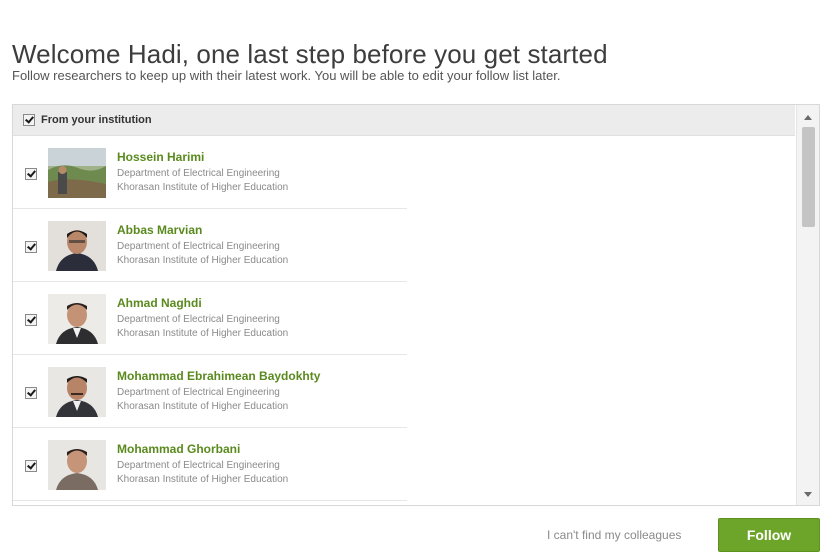 Image resolution: width=828 pixels, height=560 pixels. What do you see at coordinates (218, 376) in the screenshot?
I see `researcher-name-link: Mohammad Ebrahimean Baydokhty` at bounding box center [218, 376].